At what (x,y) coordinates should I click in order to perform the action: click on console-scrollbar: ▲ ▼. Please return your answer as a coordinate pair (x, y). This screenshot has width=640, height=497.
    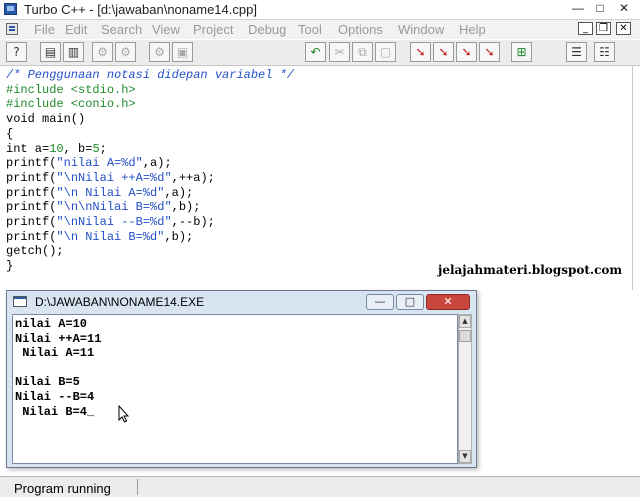
    Looking at the image, I should click on (465, 389).